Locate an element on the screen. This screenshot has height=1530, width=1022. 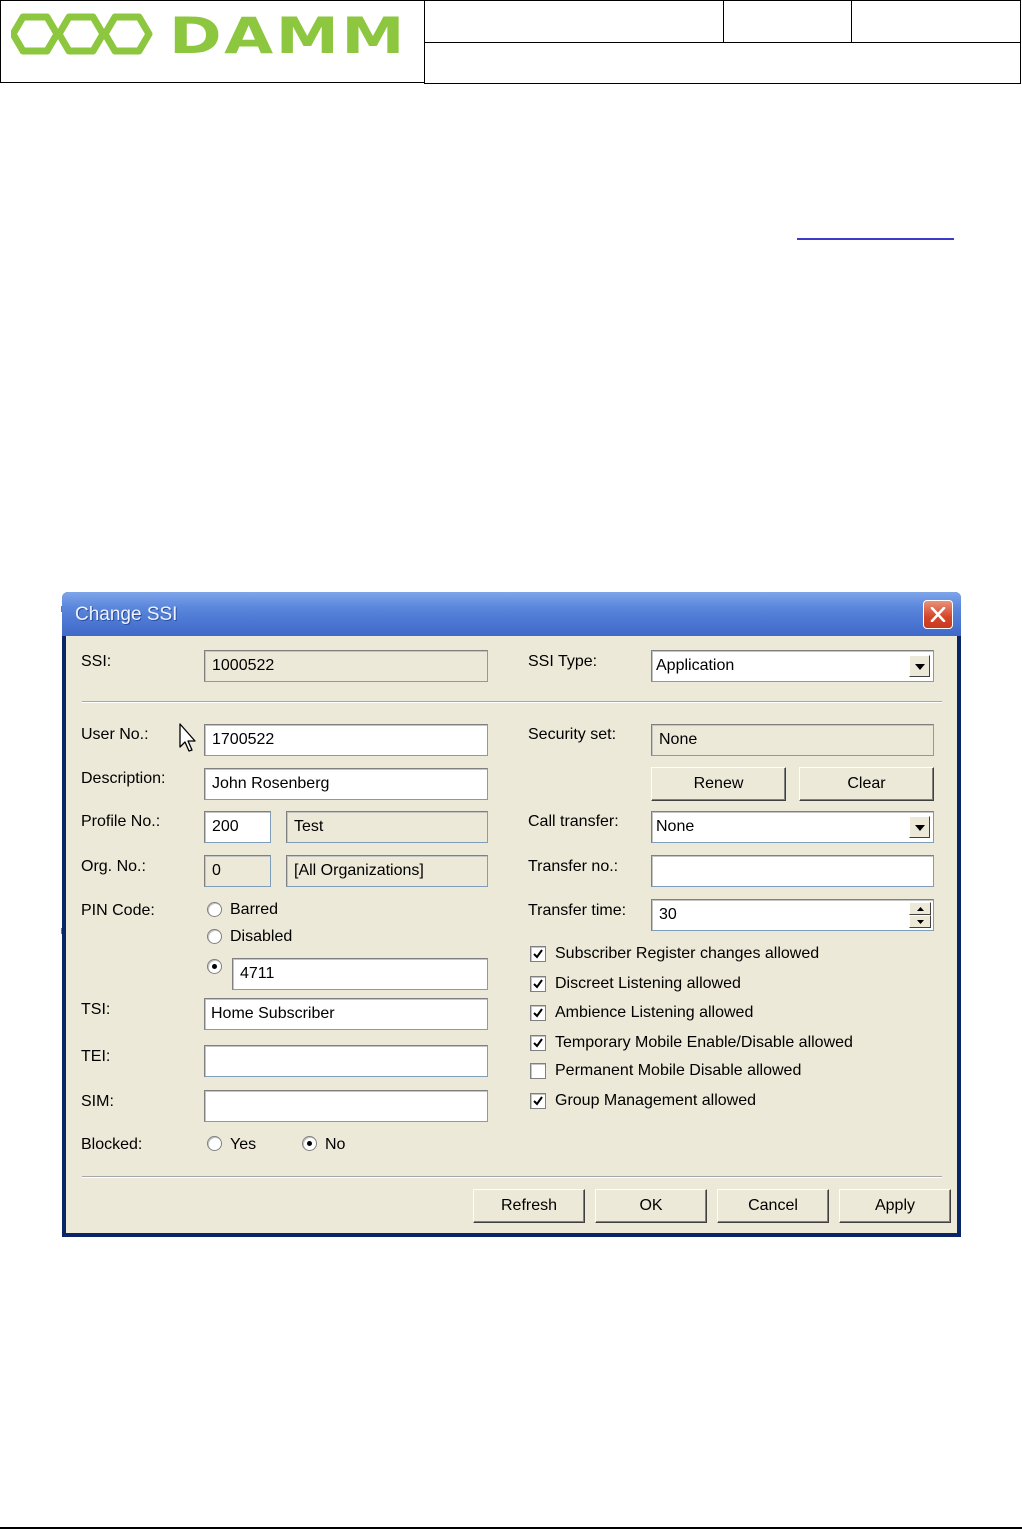
tei-label: TEI: is located at coordinates (96, 1056).